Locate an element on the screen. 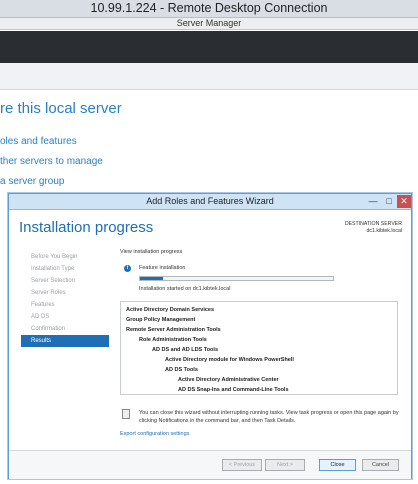  server-manager-title-bar: Server Manager is located at coordinates (209, 24).